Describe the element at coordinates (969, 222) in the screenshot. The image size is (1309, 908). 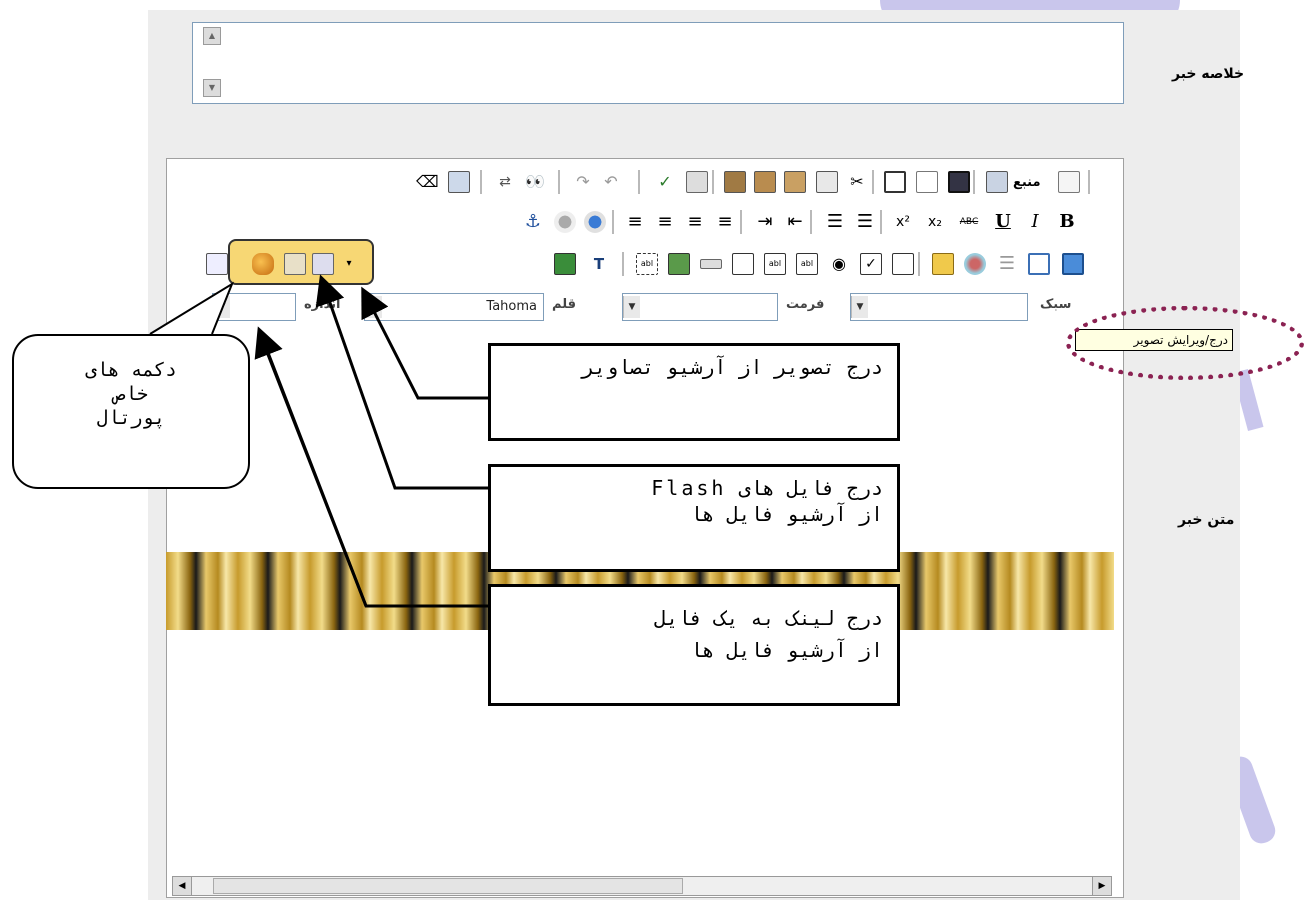
I see `strike-icon: ABC` at that location.